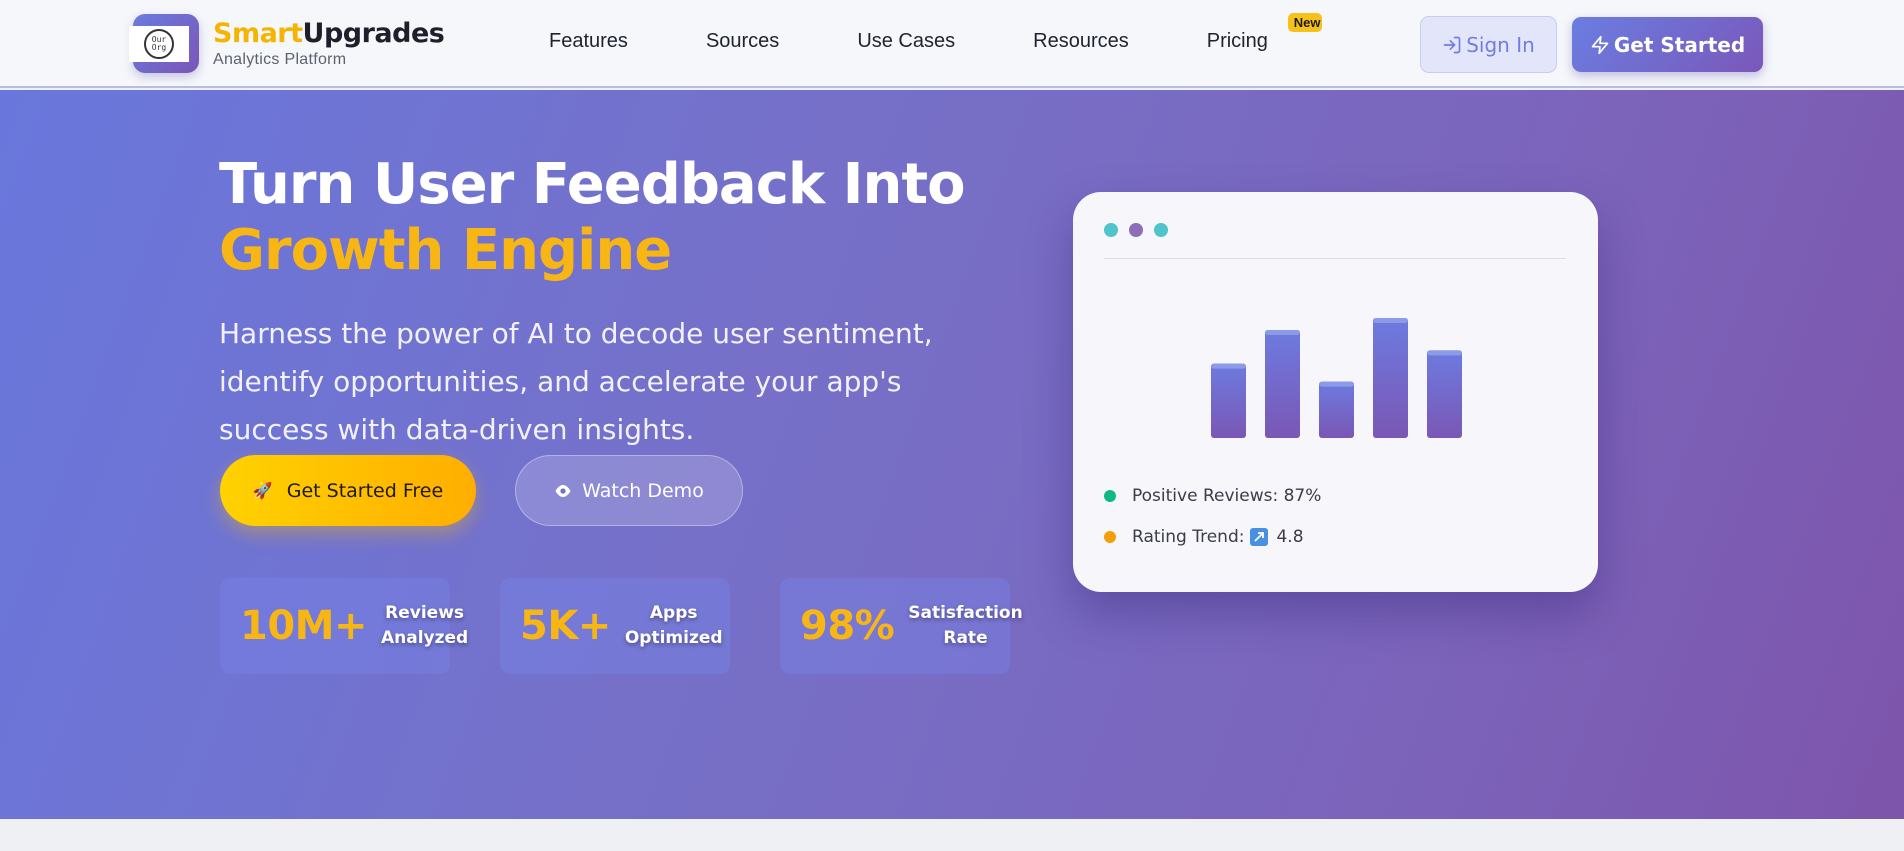 Image resolution: width=1904 pixels, height=851 pixels. I want to click on sign-in-button: Sign In, so click(1488, 44).